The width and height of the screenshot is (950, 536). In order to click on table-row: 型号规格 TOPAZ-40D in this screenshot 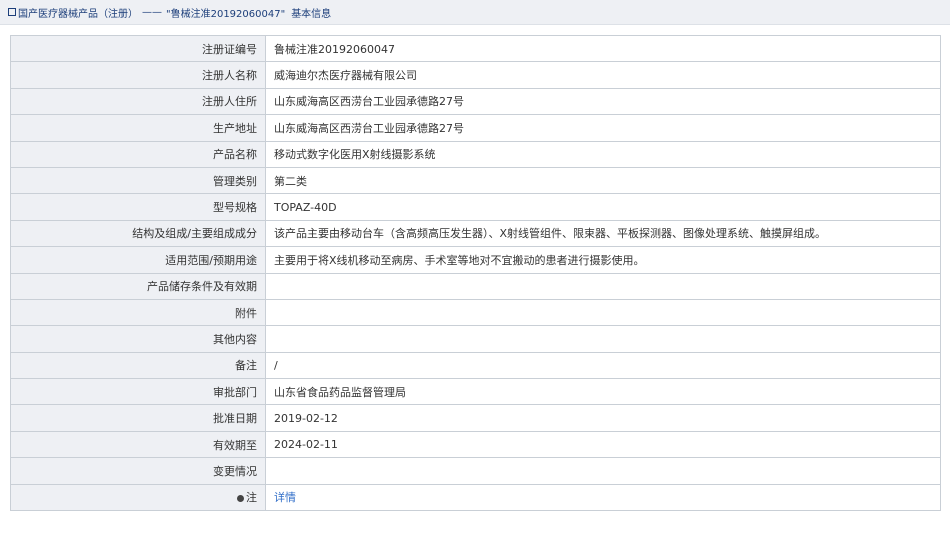, I will do `click(475, 207)`.